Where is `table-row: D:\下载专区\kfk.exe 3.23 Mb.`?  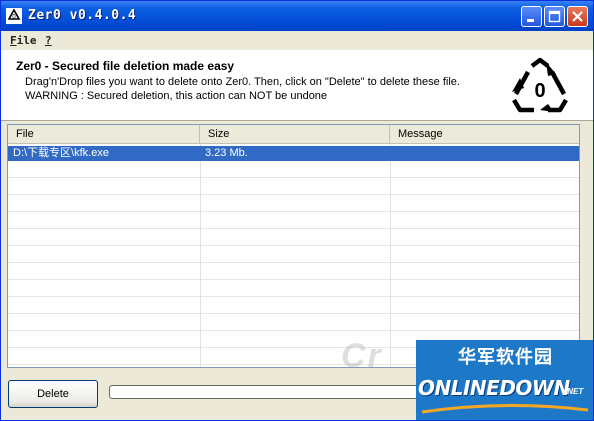
table-row: D:\下载专区\kfk.exe 3.23 Mb. is located at coordinates (293, 153).